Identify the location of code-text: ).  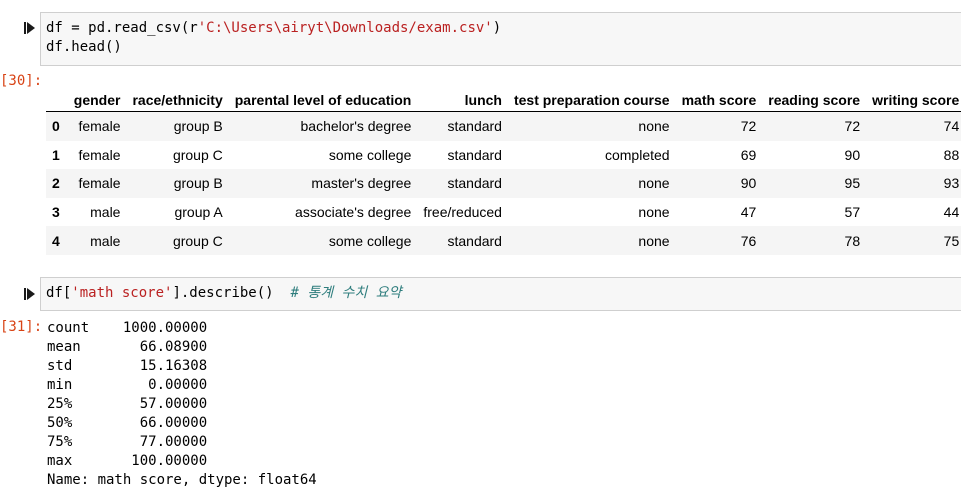
(497, 28).